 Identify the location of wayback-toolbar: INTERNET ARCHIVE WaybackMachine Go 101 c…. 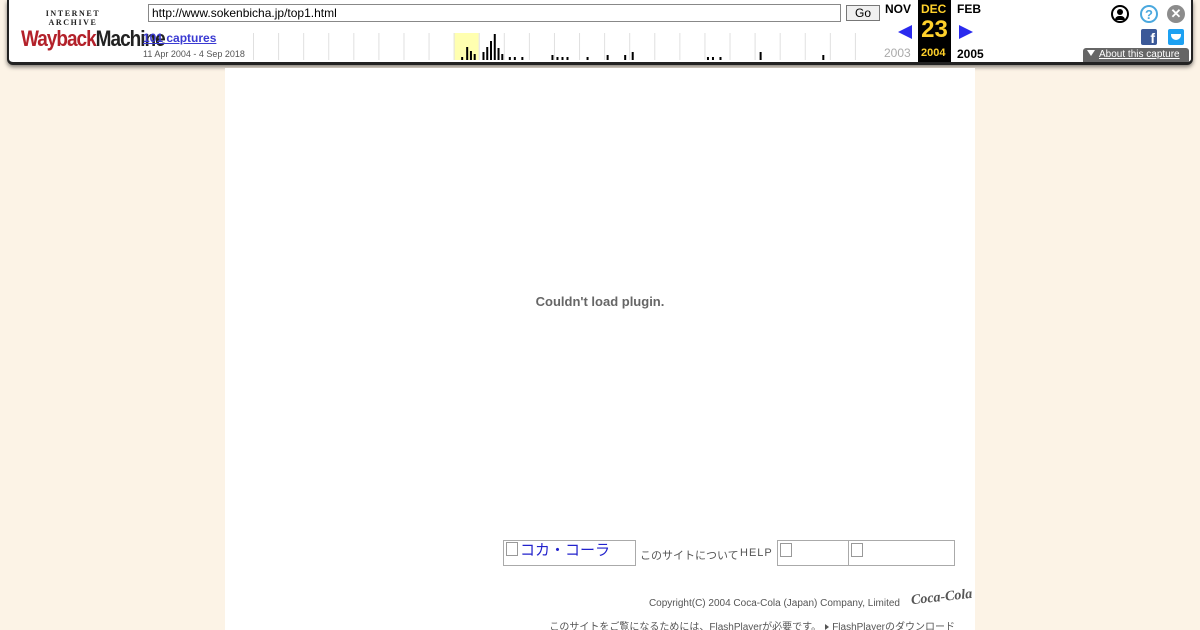
(600, 32).